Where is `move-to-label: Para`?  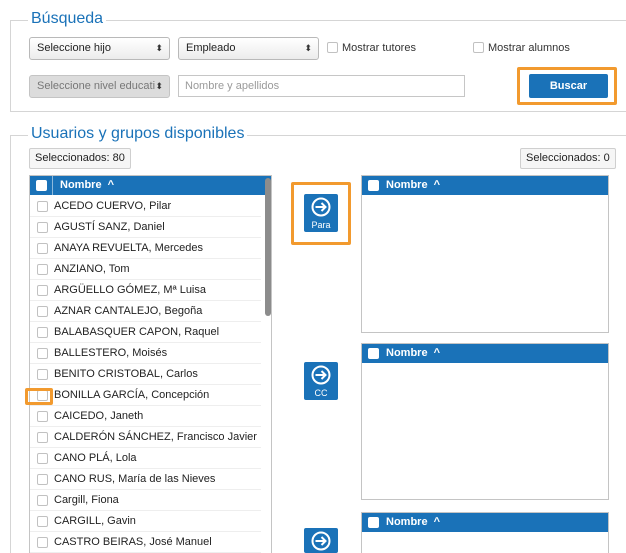
move-to-label: Para is located at coordinates (321, 225).